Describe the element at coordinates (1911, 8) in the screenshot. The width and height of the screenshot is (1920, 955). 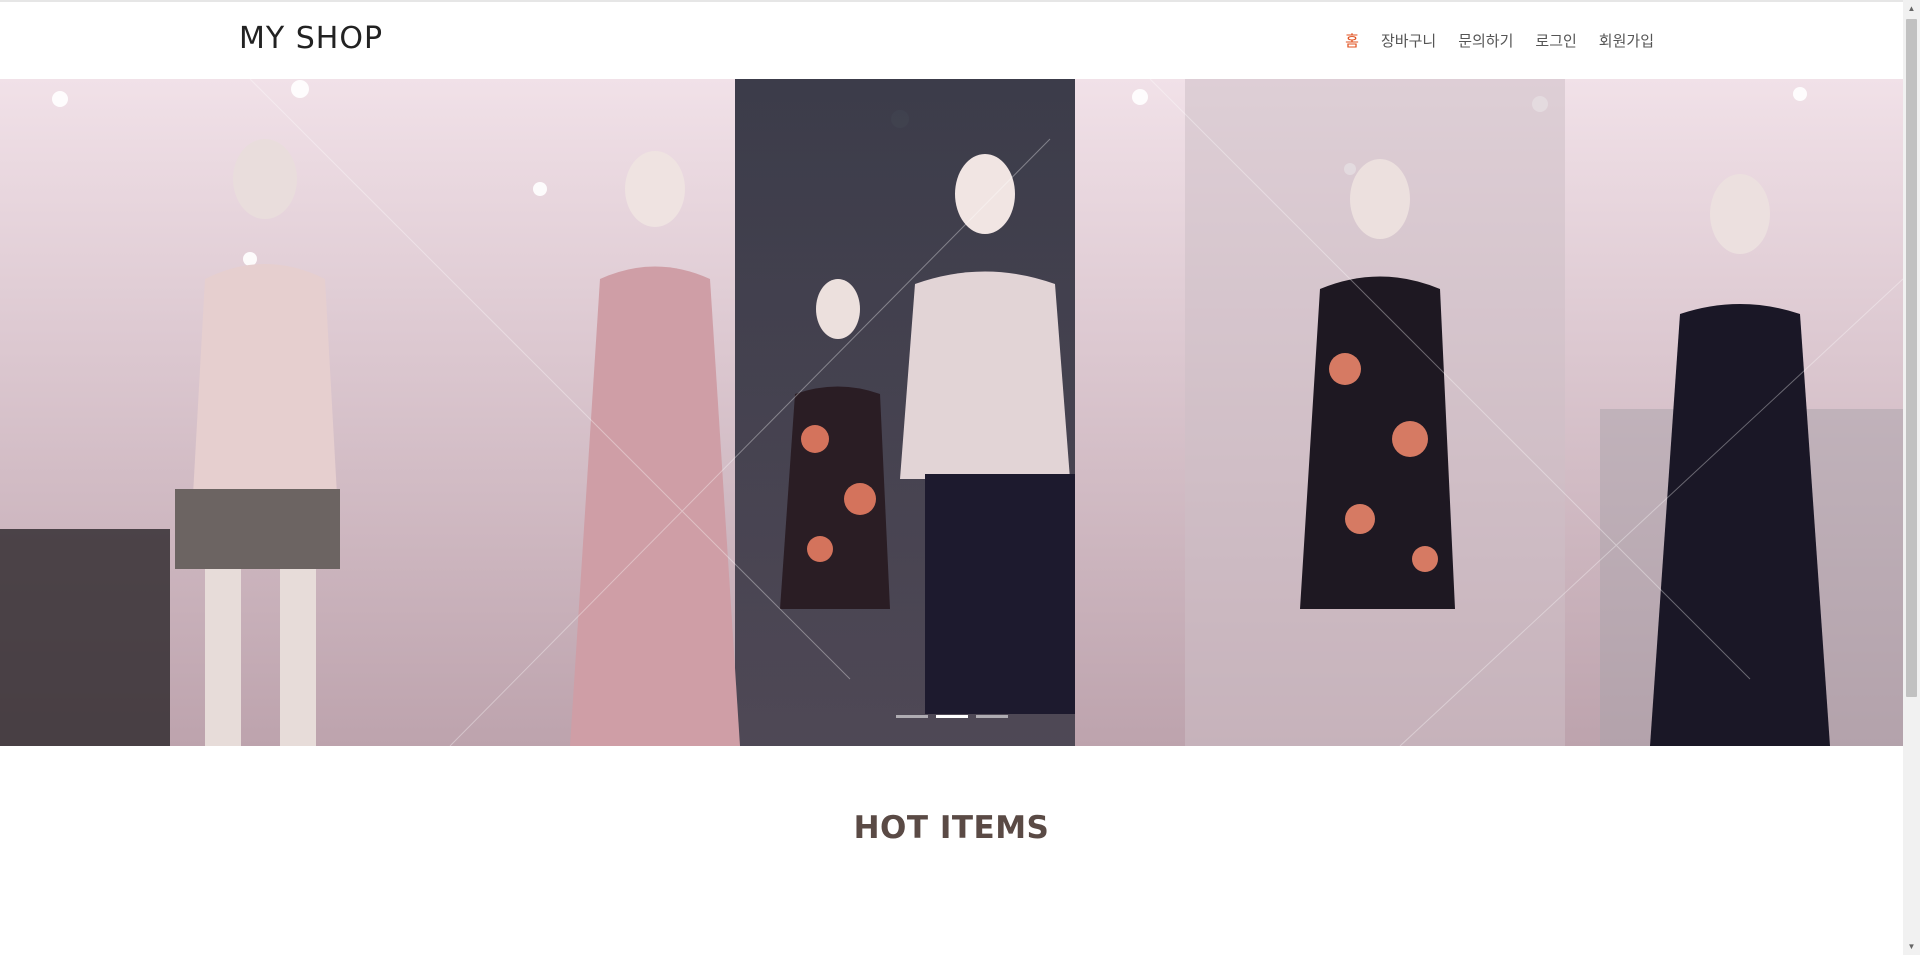
I see `scroll-up-arrow-icon: ▲` at that location.